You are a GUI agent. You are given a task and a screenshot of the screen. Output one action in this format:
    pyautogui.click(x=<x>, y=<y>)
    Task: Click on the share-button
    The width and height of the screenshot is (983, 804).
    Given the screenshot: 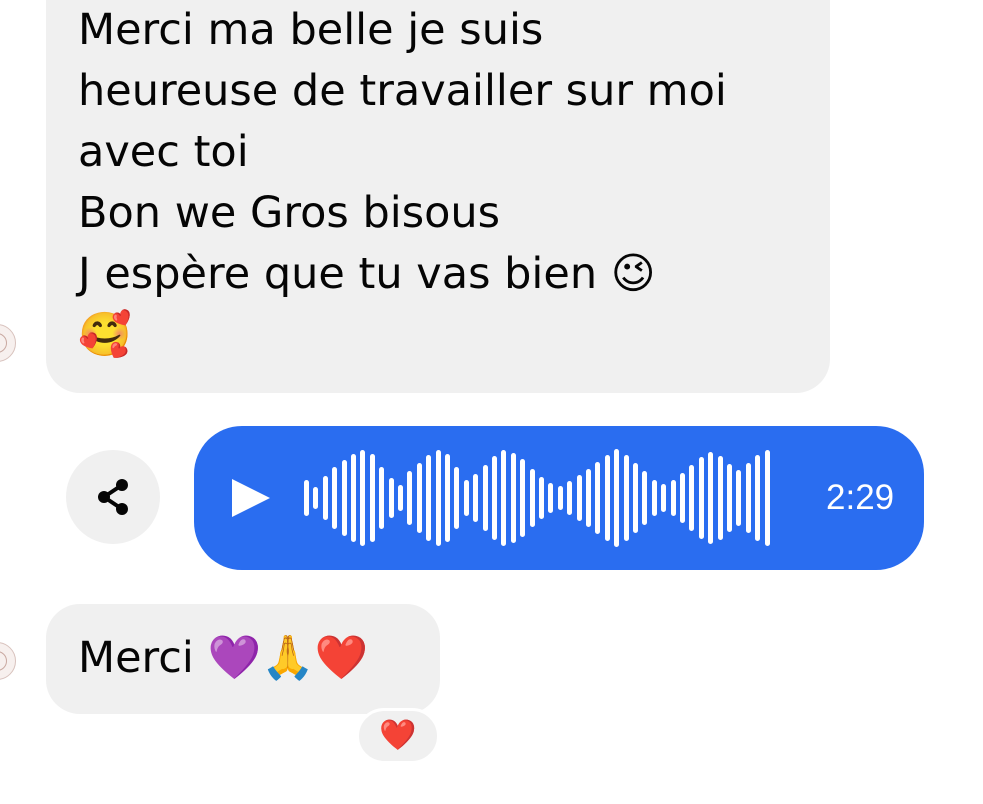 What is the action you would take?
    pyautogui.click(x=113, y=497)
    